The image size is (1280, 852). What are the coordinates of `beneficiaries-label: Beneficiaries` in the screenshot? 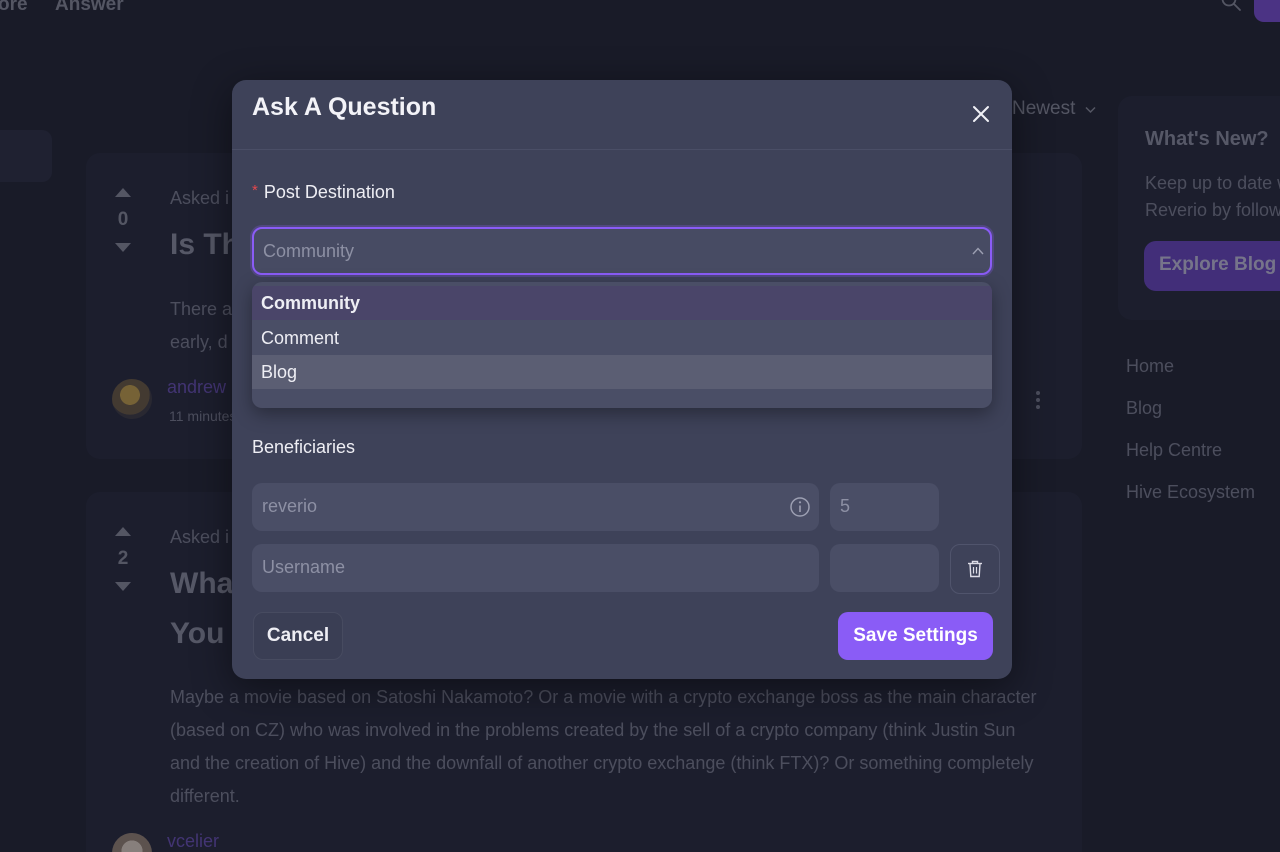 It's located at (304, 447).